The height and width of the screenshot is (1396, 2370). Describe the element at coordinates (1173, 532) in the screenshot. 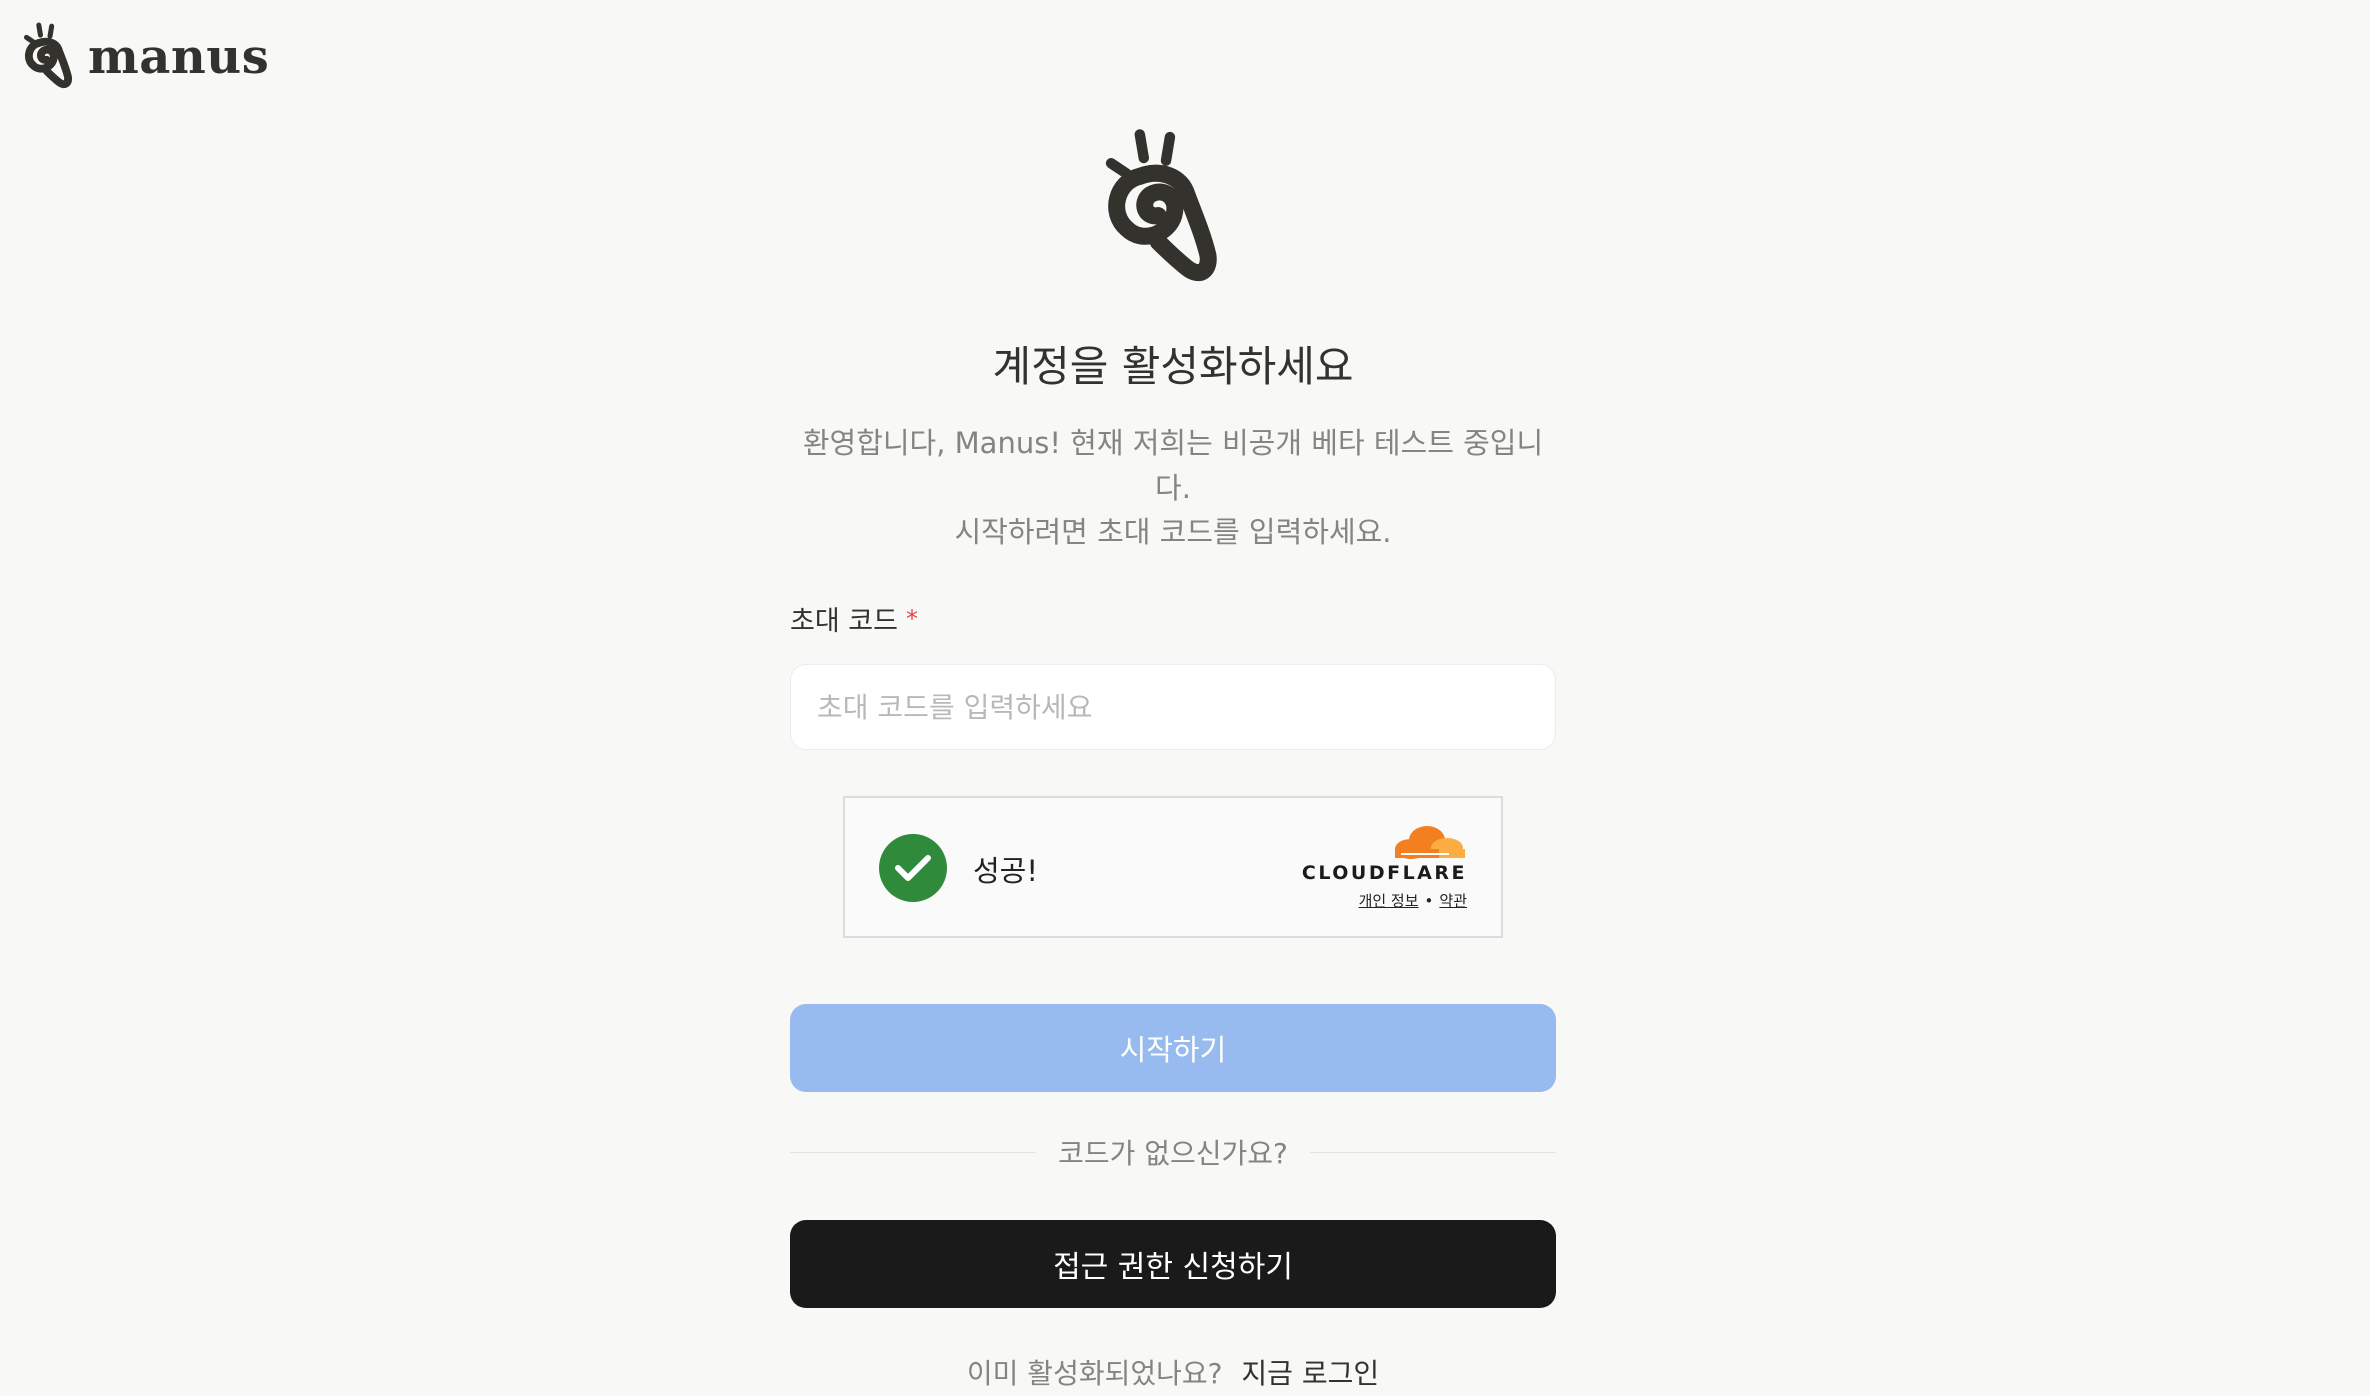

I see `description-line-2: 시작하려면 초대 코드를 입력하세요.` at that location.